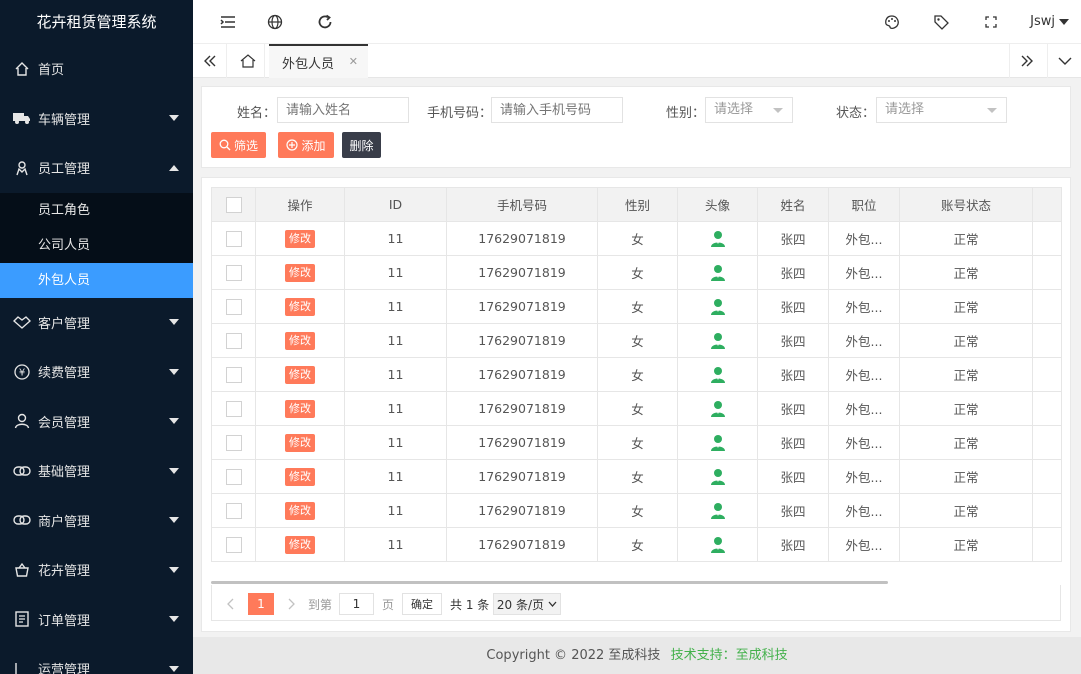  Describe the element at coordinates (856, 113) in the screenshot. I see `status-label: 状态：` at that location.